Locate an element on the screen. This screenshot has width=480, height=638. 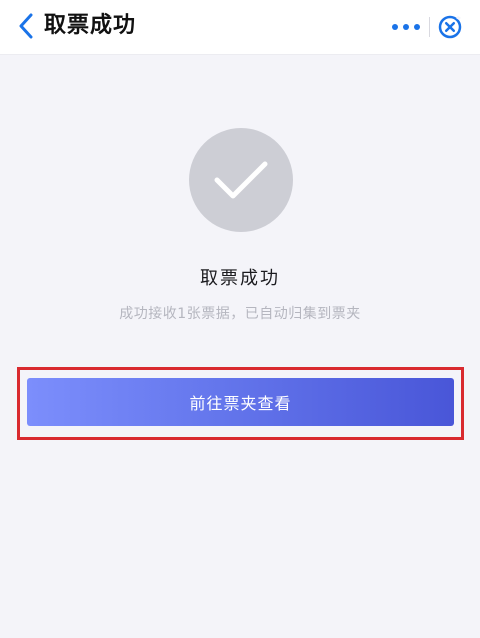
circle-close-icon is located at coordinates (450, 27).